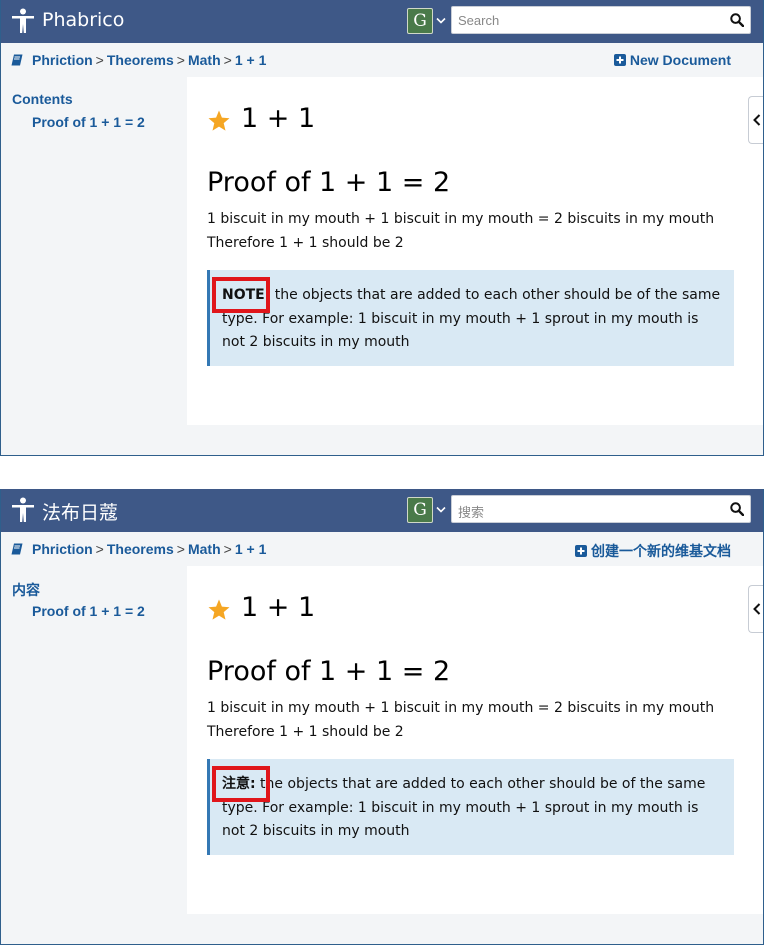 This screenshot has width=764, height=952. I want to click on top-navigation-bar: 法布日蔻 G 搜索, so click(382, 510).